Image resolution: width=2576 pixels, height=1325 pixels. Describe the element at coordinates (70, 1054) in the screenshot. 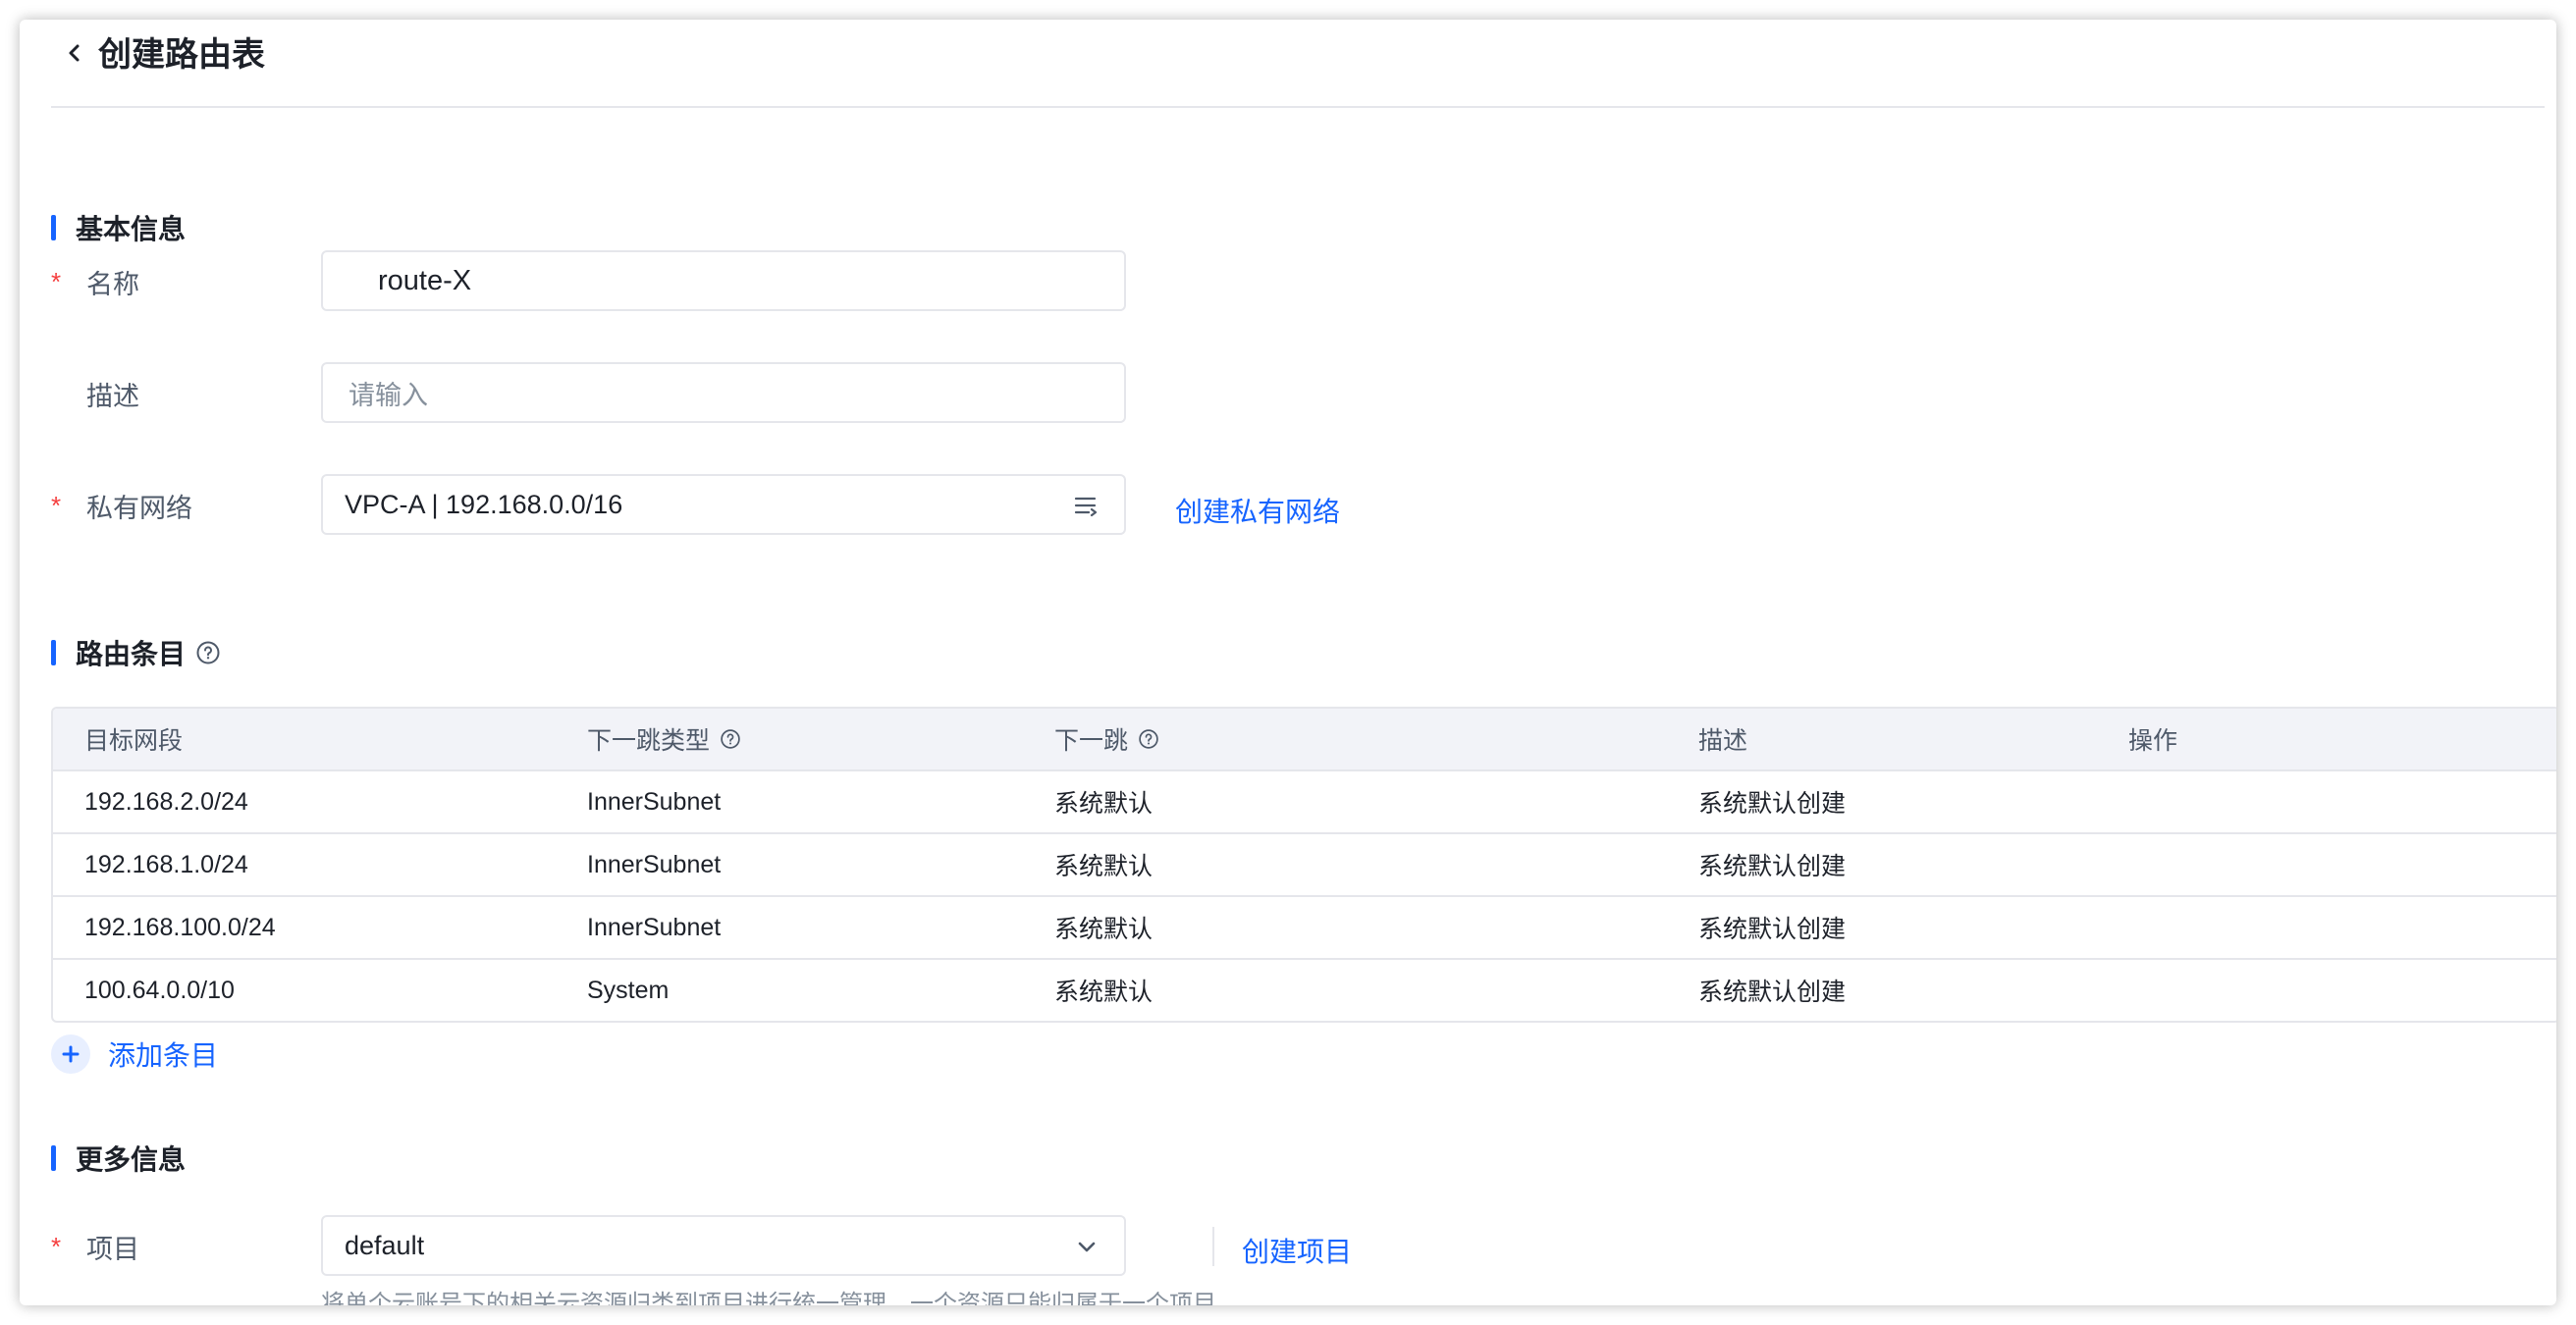

I see `plus-icon` at that location.